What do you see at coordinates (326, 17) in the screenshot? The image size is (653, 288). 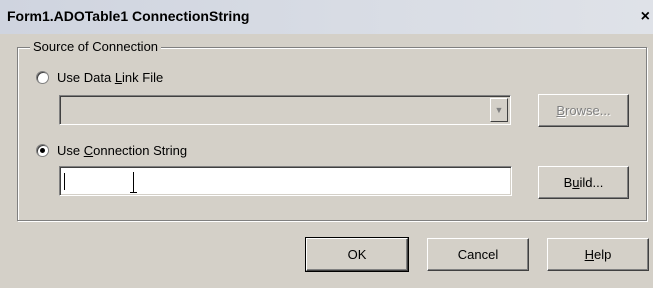 I see `title-bar: Form1.ADOTable1 ConnectionString ×` at bounding box center [326, 17].